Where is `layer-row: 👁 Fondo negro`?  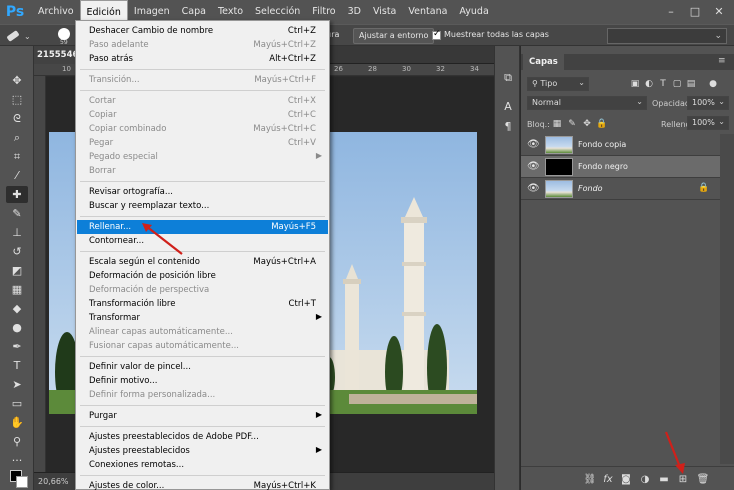 layer-row: 👁 Fondo negro is located at coordinates (620, 167).